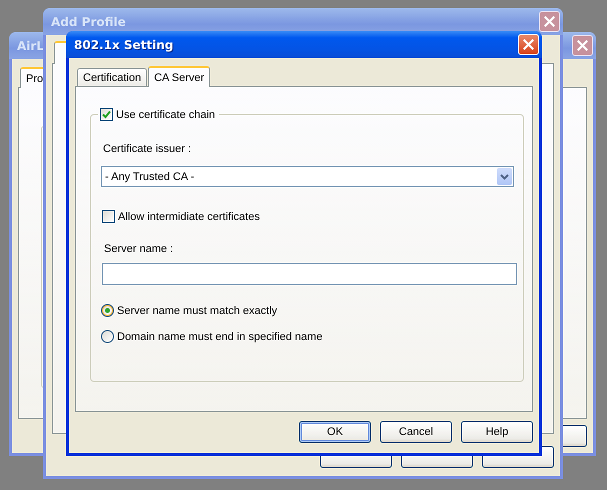 This screenshot has width=607, height=490. Describe the element at coordinates (30, 45) in the screenshot. I see `window-title: AirL` at that location.